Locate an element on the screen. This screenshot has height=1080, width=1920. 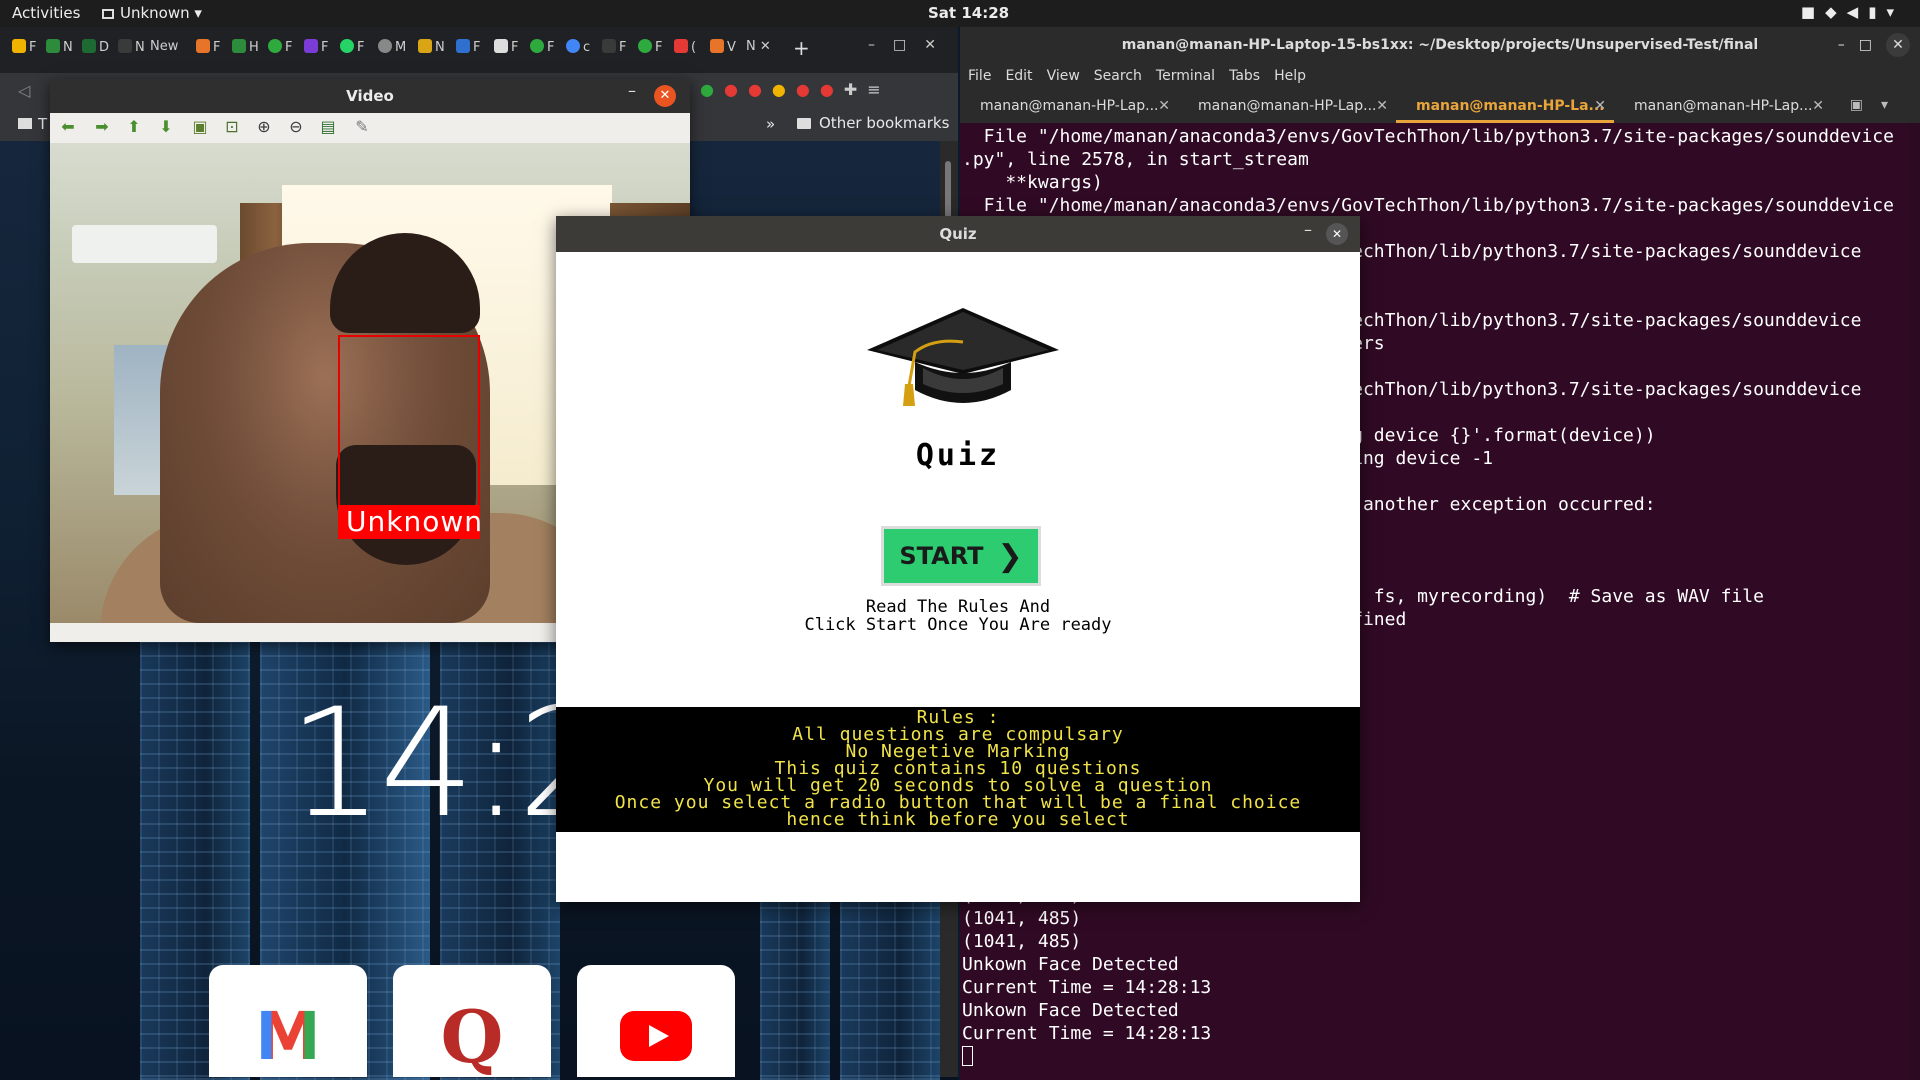
chrome-tab: M is located at coordinates (392, 50).